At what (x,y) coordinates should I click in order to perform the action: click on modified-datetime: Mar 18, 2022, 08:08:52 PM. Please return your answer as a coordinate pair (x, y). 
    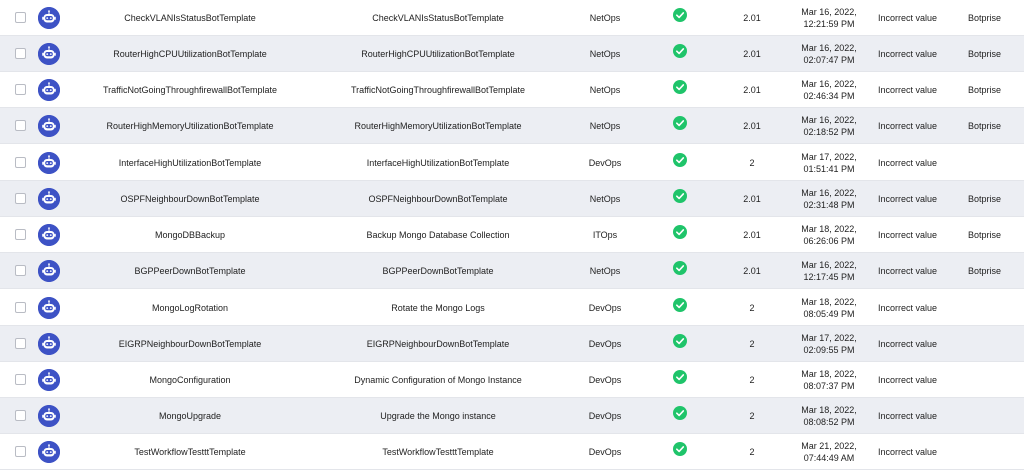
    Looking at the image, I should click on (829, 415).